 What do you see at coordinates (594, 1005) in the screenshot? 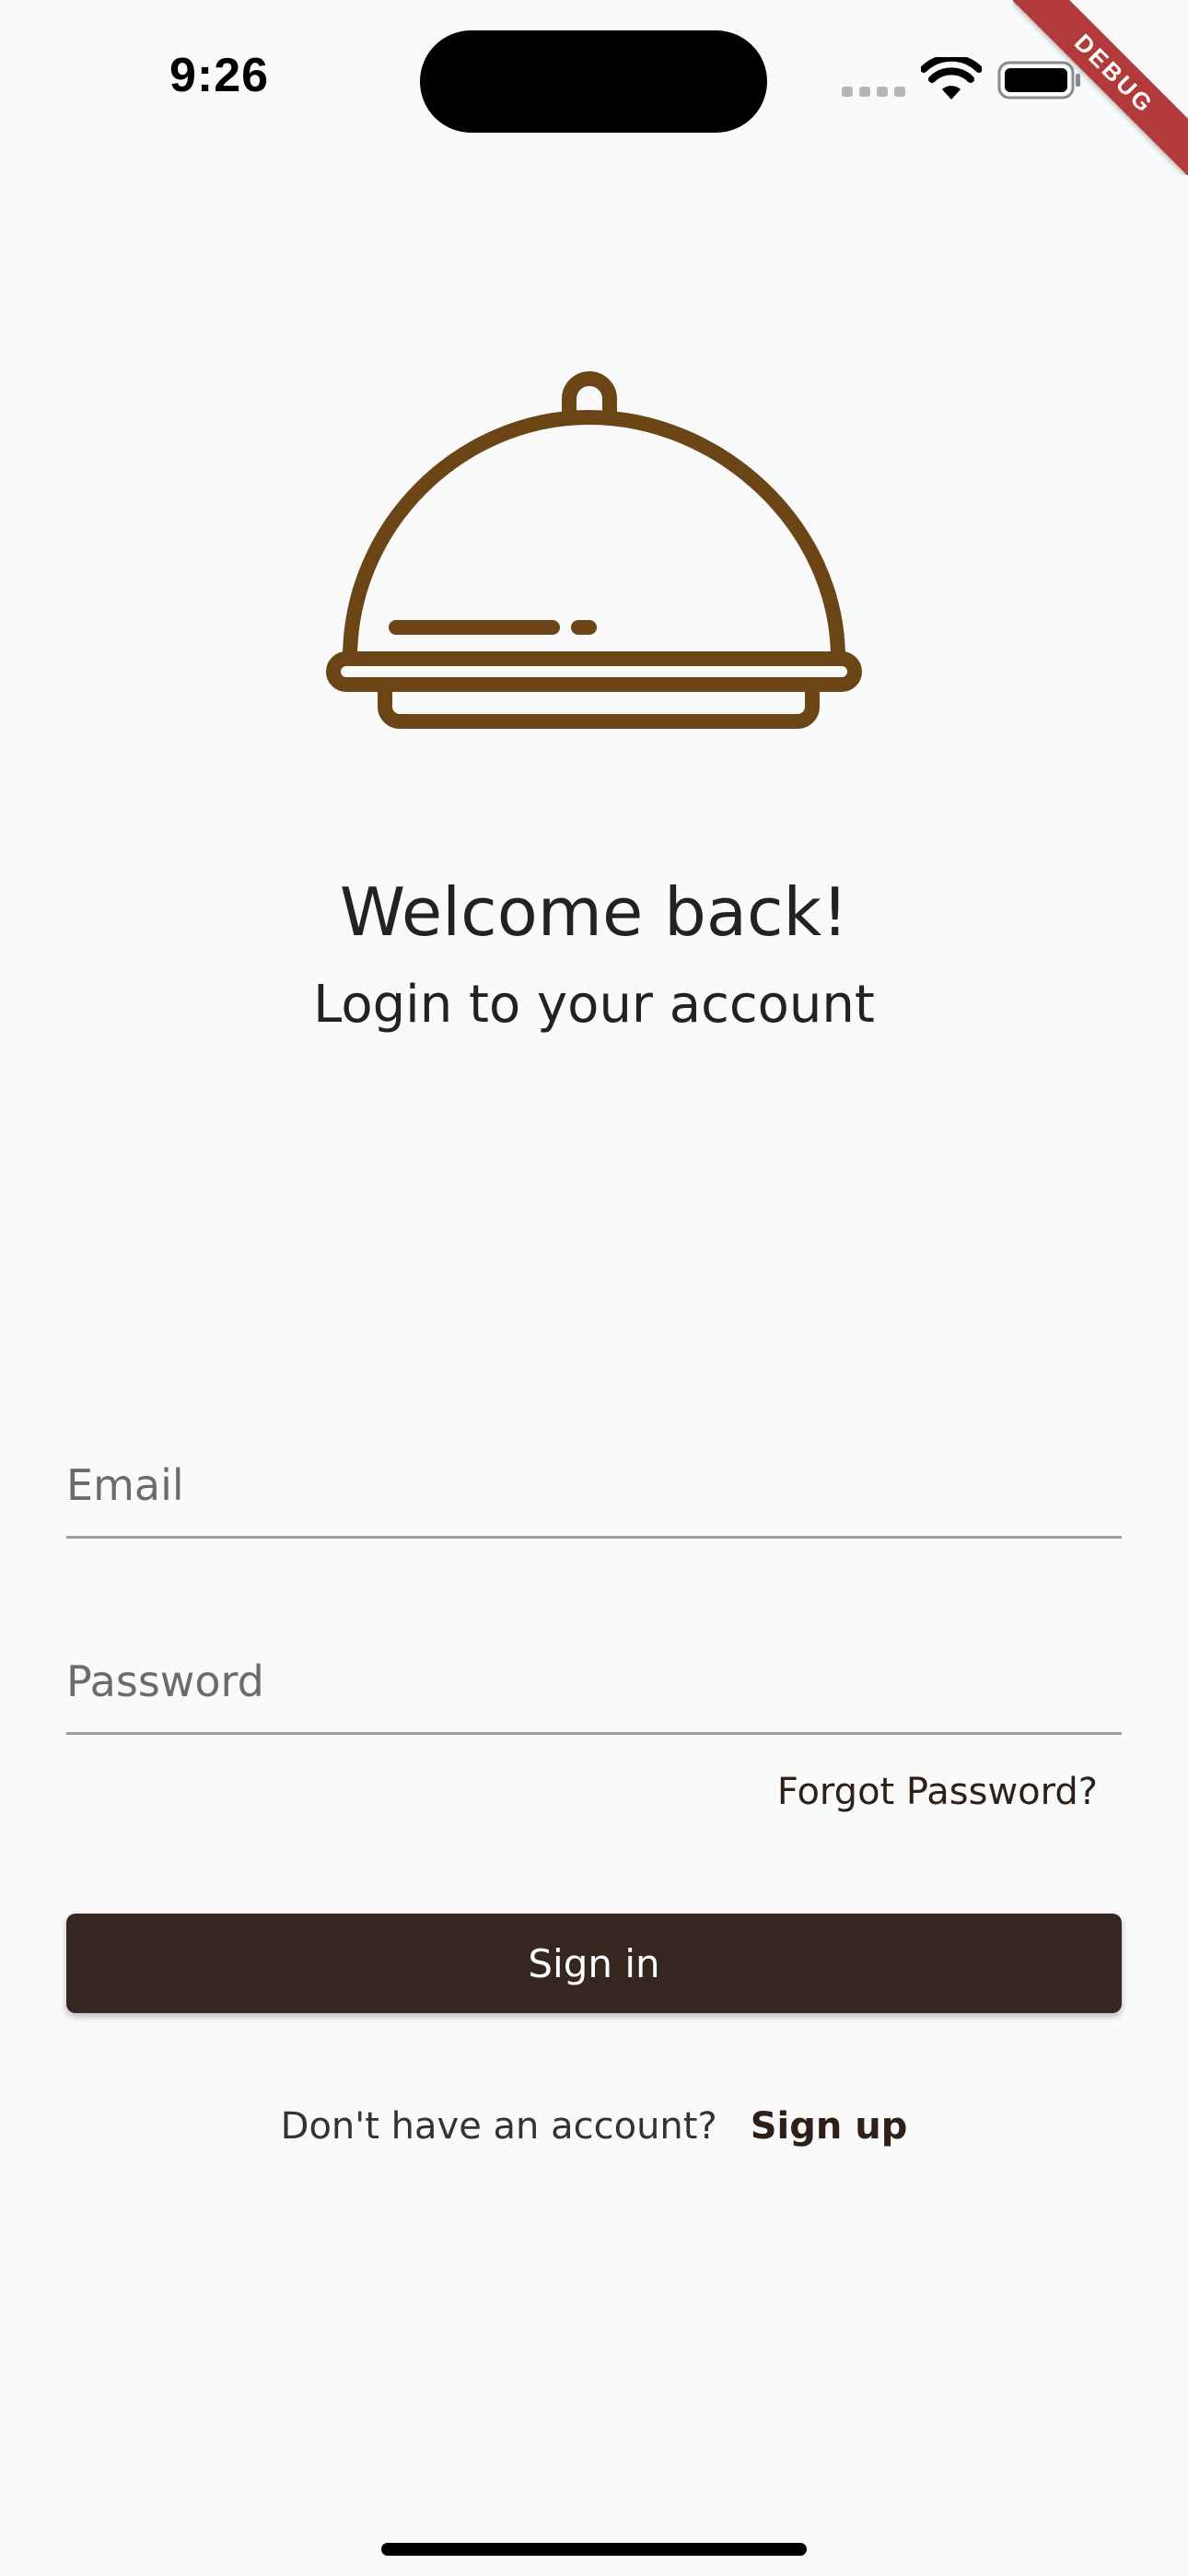
I see `login-subtitle: Login to your account` at bounding box center [594, 1005].